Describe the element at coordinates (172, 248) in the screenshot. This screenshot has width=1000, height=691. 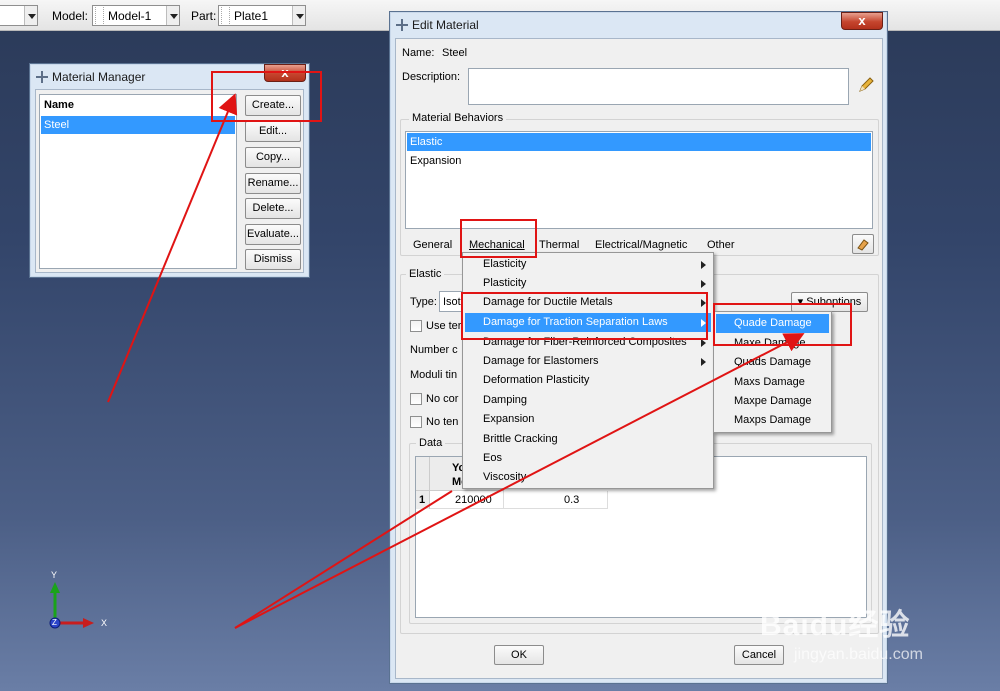
I see `arrow-to-create` at that location.